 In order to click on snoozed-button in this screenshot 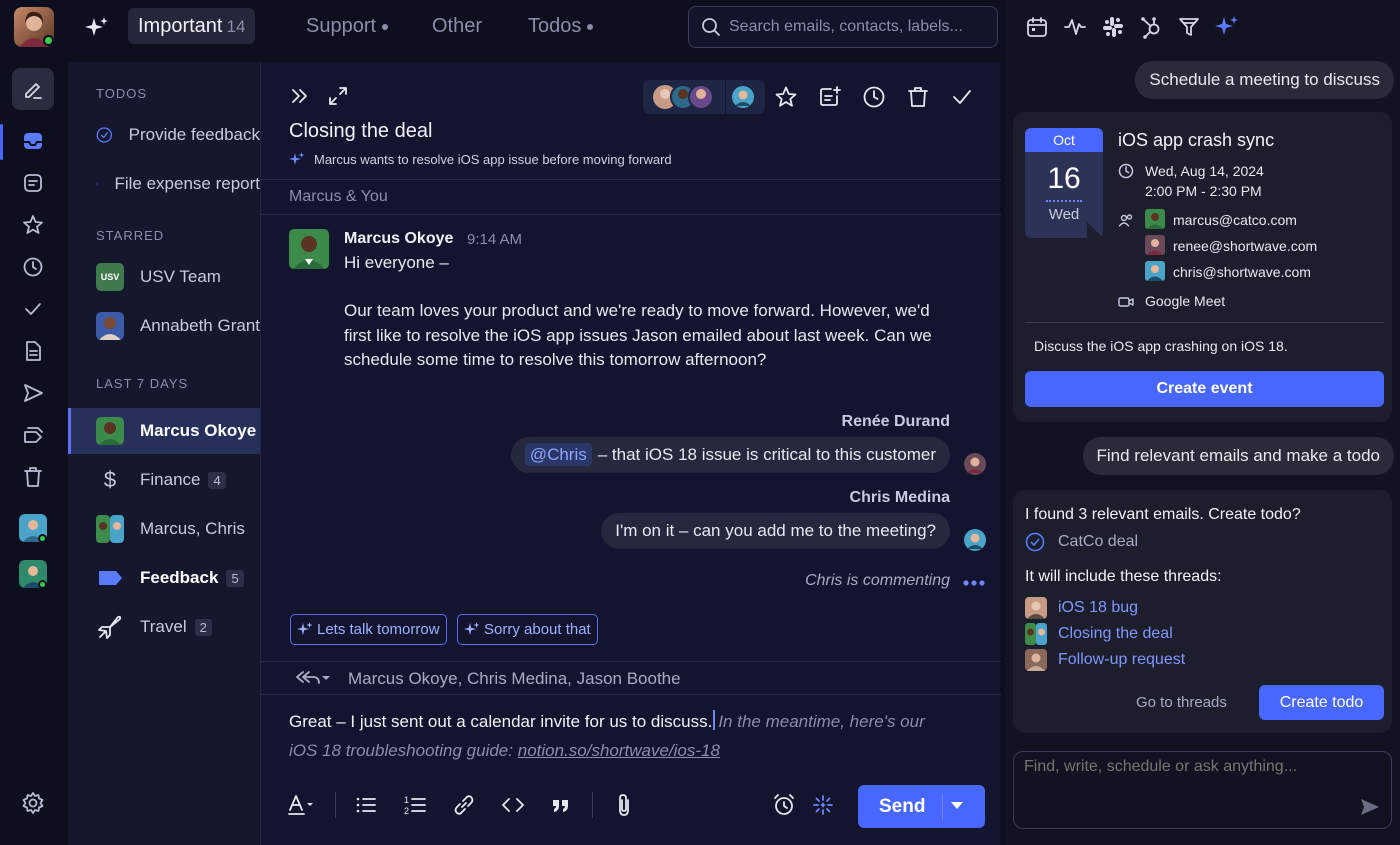, I will do `click(33, 267)`.